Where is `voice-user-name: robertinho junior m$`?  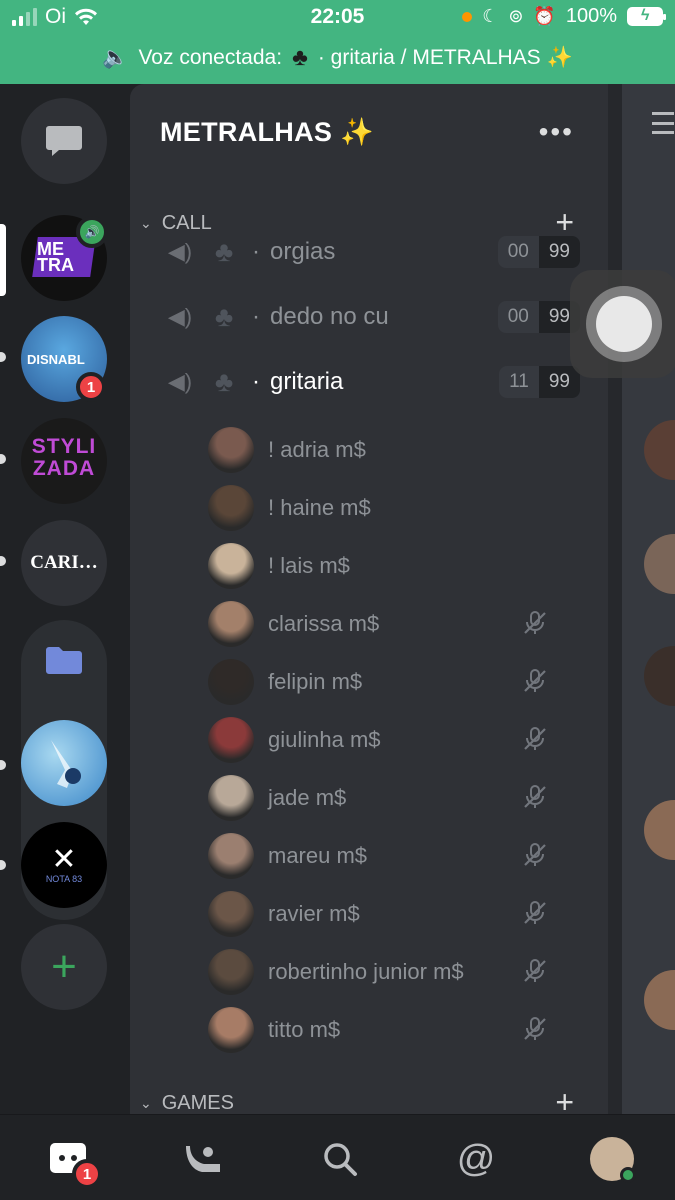 voice-user-name: robertinho junior m$ is located at coordinates (366, 971).